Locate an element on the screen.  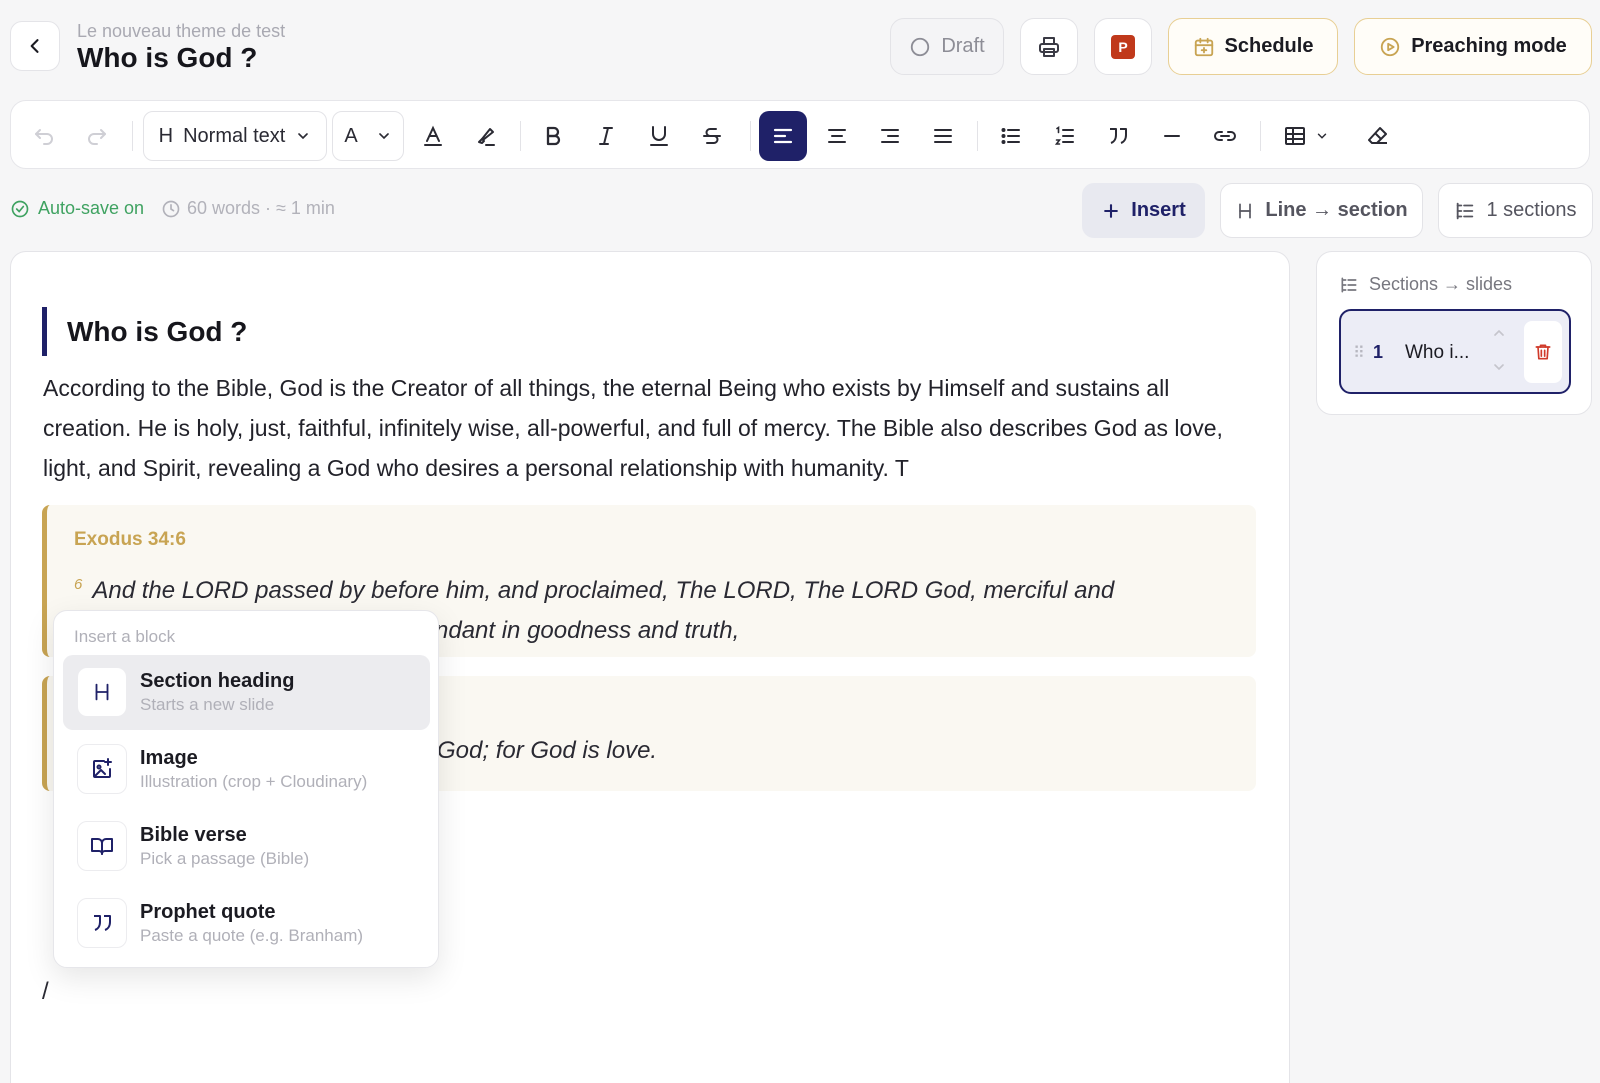
line-to-section-button: Line → section is located at coordinates (1321, 210).